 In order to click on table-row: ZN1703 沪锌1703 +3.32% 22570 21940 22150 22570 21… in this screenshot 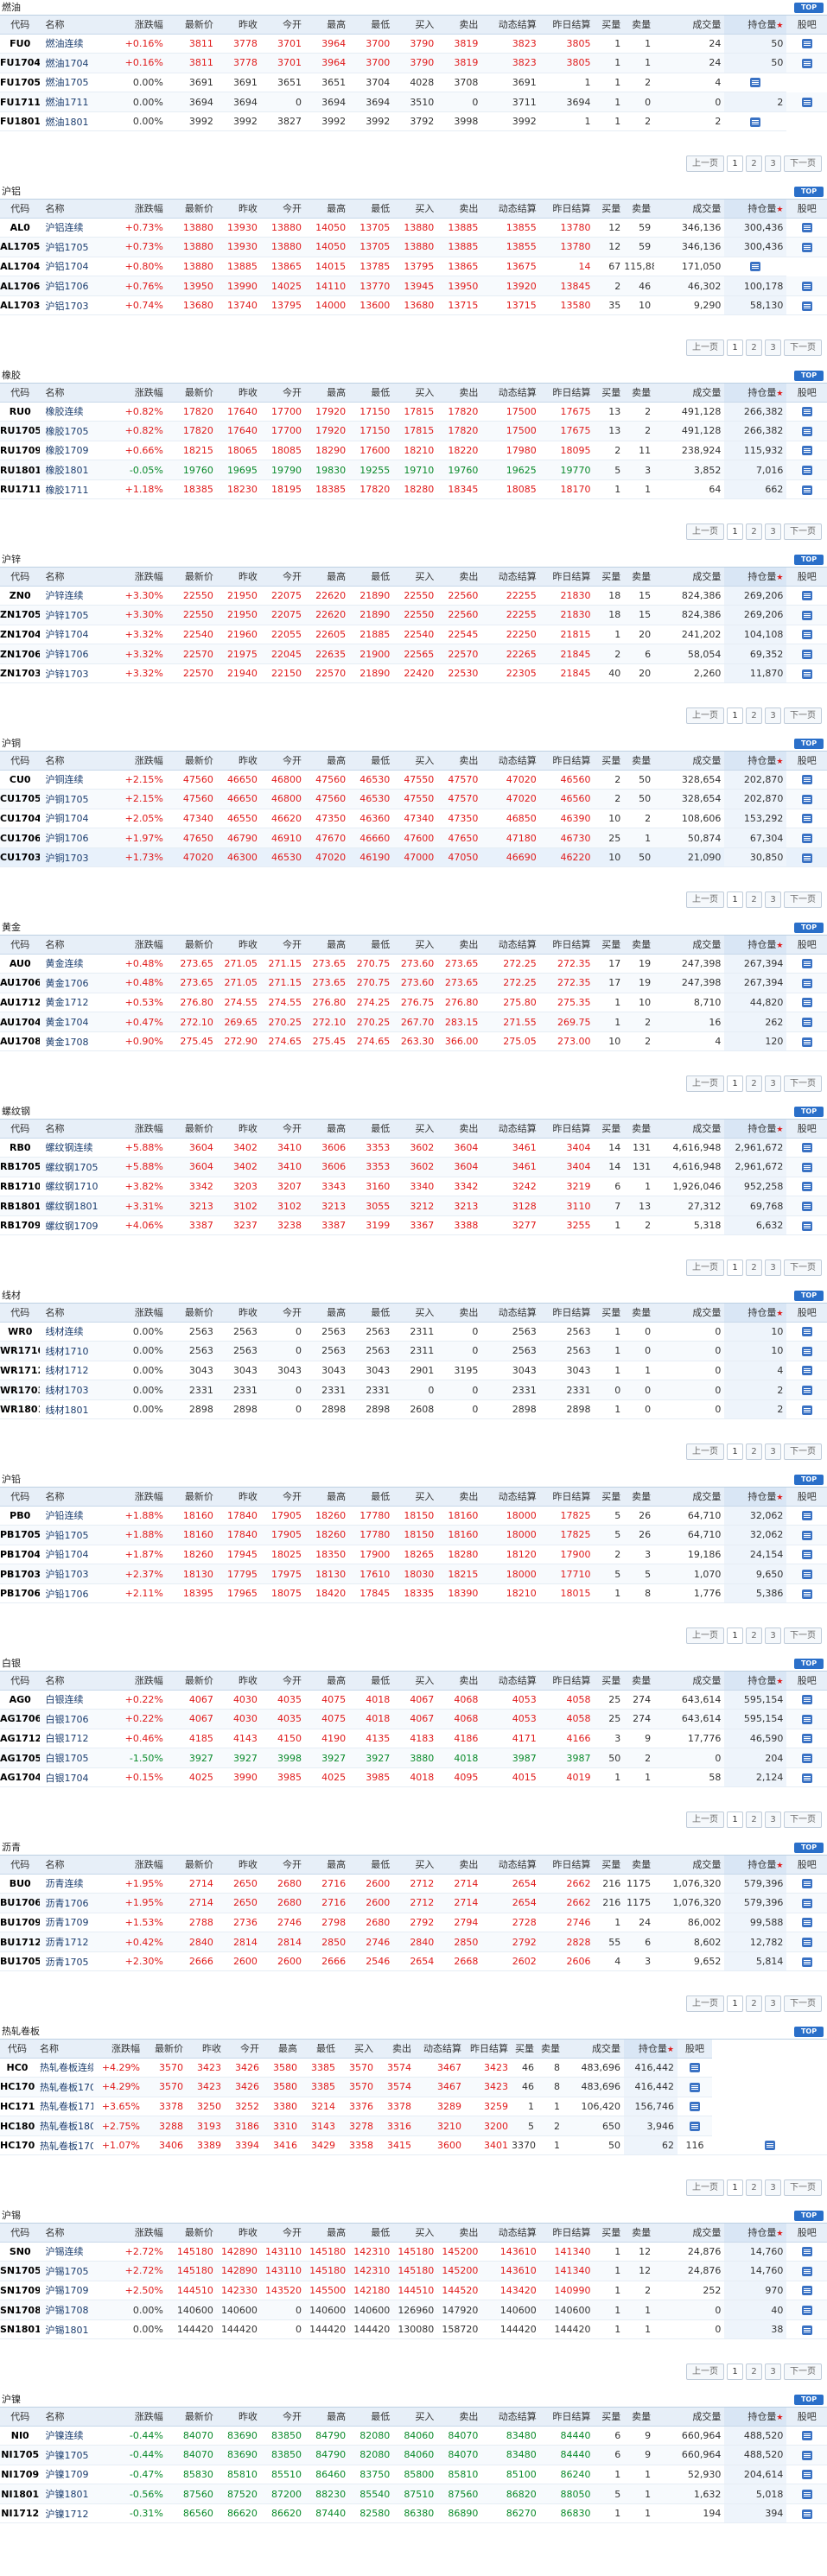, I will do `click(413, 673)`.